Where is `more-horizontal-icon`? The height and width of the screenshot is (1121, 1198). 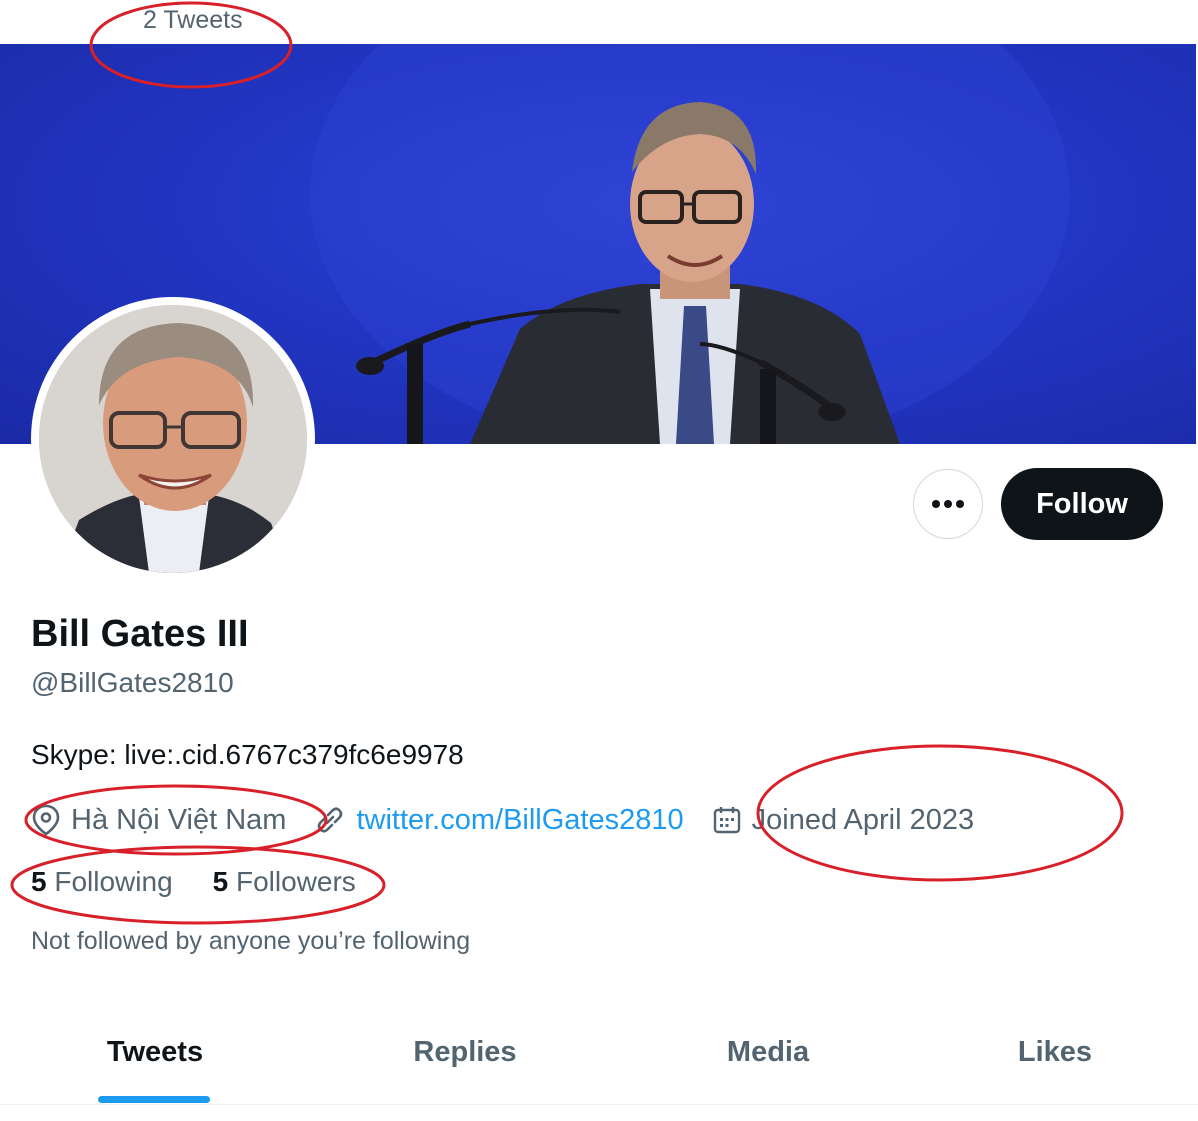 more-horizontal-icon is located at coordinates (948, 504).